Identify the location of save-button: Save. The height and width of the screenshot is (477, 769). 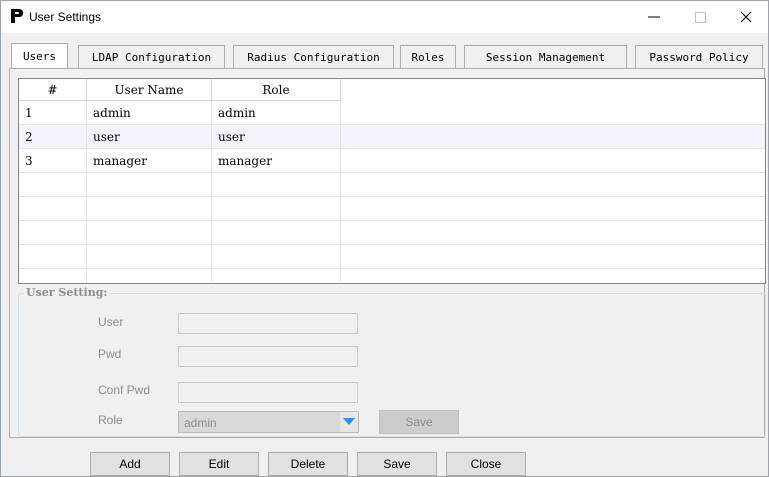
(397, 464).